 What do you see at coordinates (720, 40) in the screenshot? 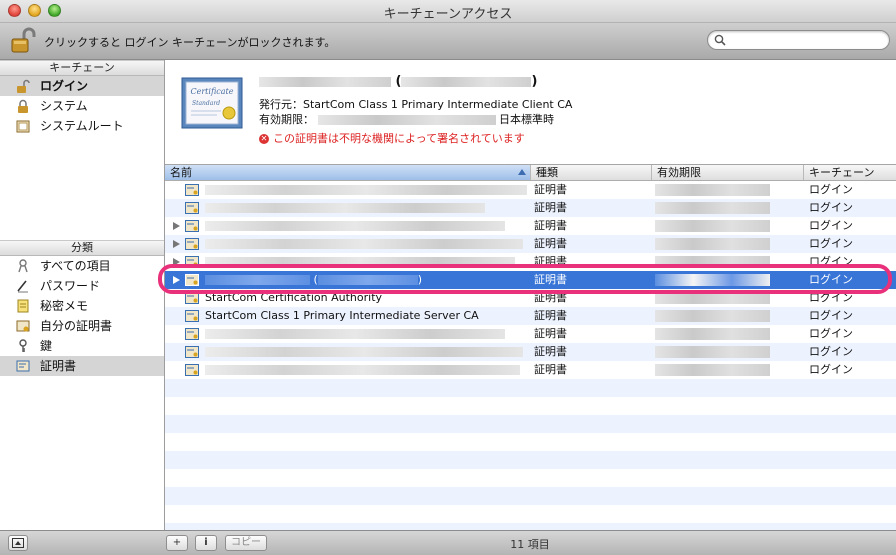
I see `search-icon` at bounding box center [720, 40].